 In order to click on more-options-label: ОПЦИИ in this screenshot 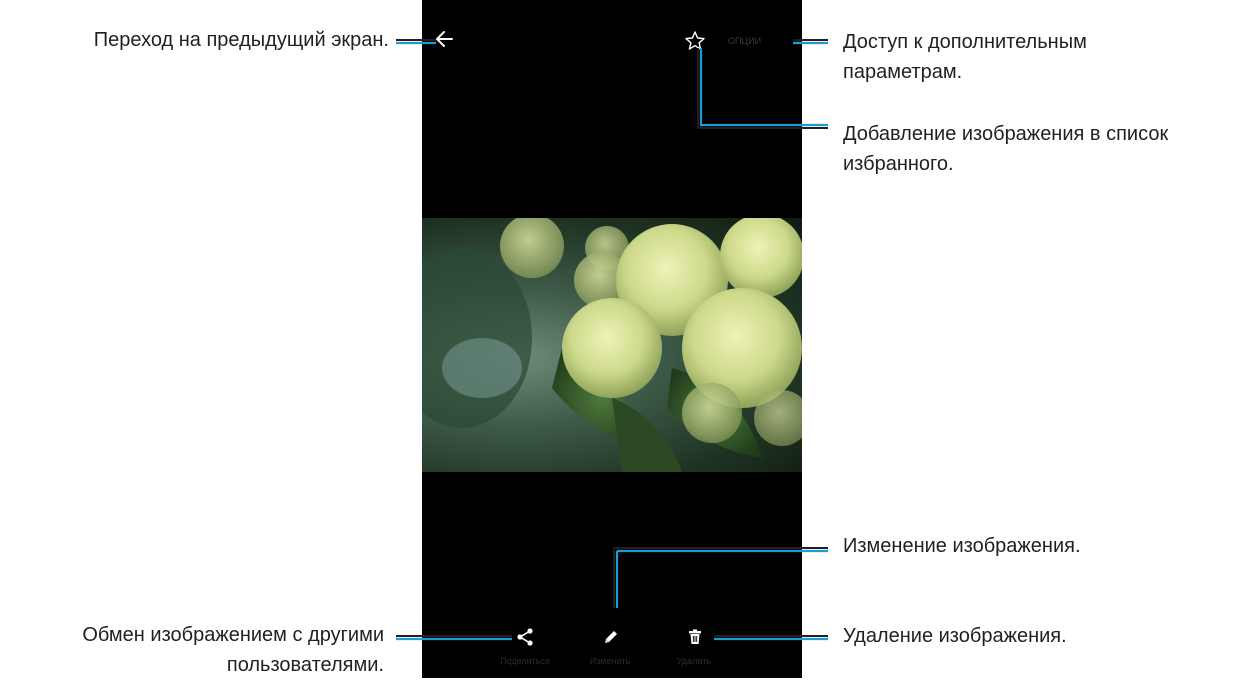, I will do `click(745, 41)`.